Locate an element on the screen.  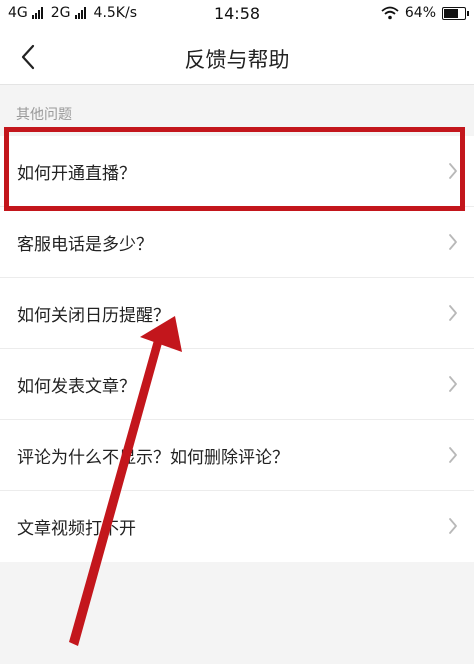
item-label: 文章视频打不开 is located at coordinates (76, 529).